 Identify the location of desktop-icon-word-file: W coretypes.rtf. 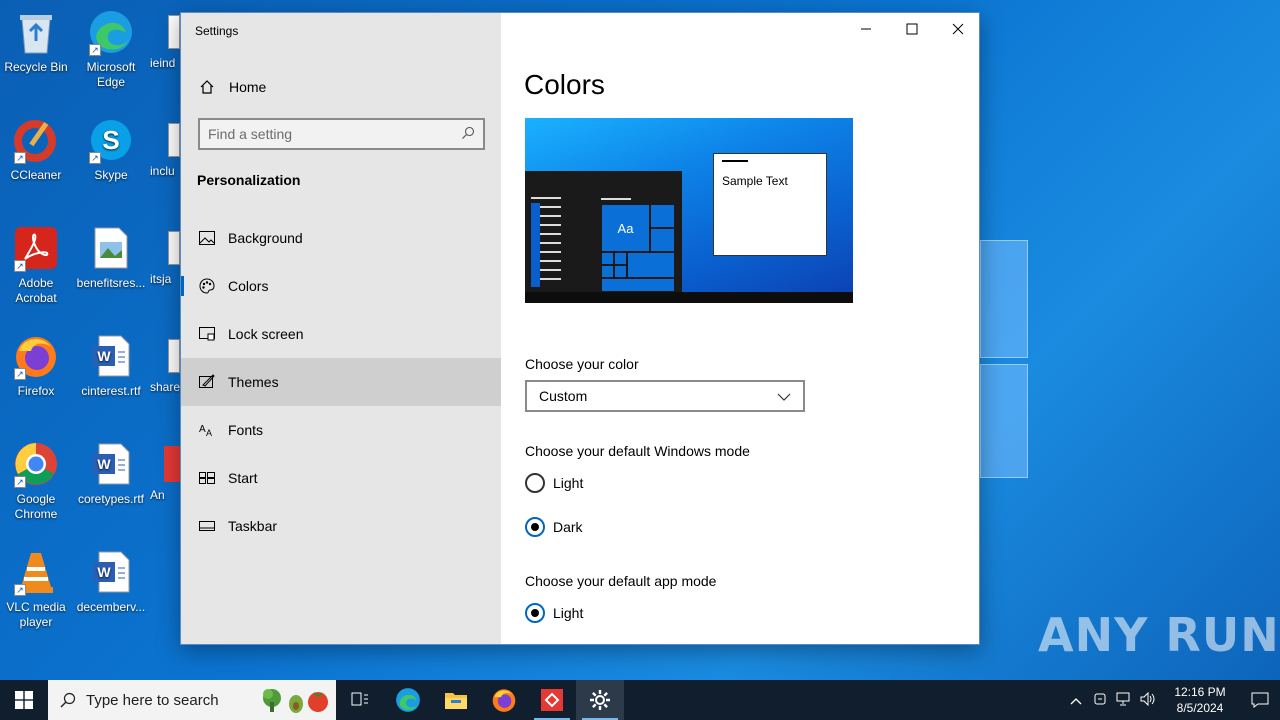
(111, 473).